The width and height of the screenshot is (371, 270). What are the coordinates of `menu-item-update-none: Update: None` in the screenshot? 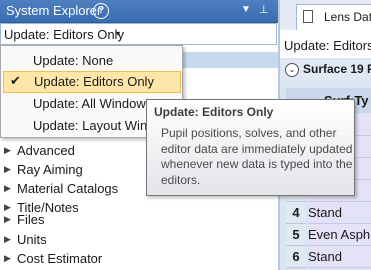 It's located at (91, 61).